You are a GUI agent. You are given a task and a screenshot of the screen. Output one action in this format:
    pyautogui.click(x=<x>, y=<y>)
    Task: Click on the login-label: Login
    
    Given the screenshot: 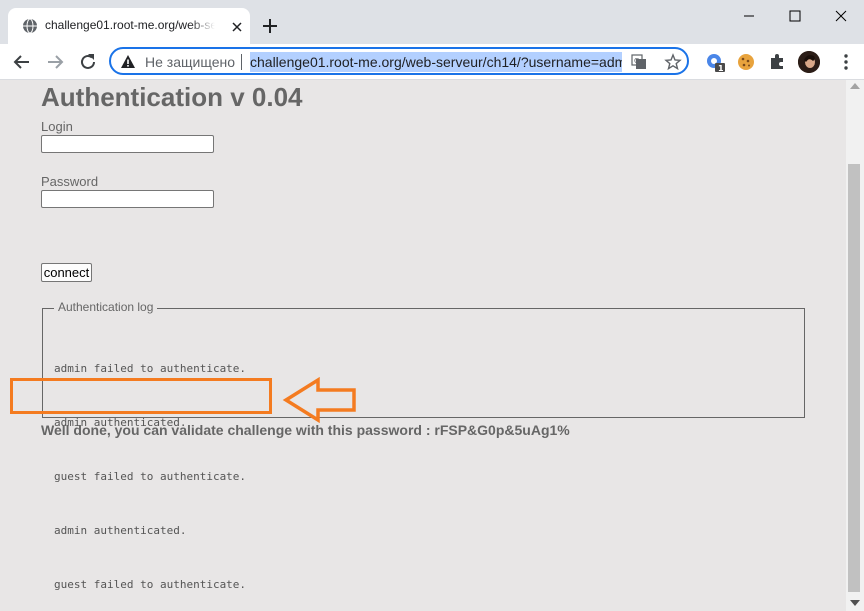 What is the action you would take?
    pyautogui.click(x=57, y=126)
    